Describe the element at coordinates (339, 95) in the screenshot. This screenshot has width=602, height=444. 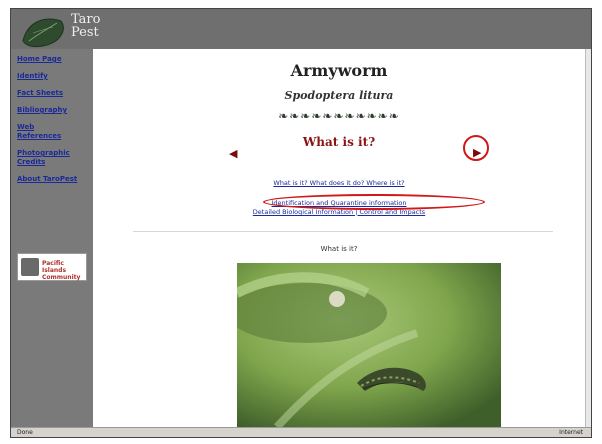
I see `scientific-name: Spodoptera litura` at that location.